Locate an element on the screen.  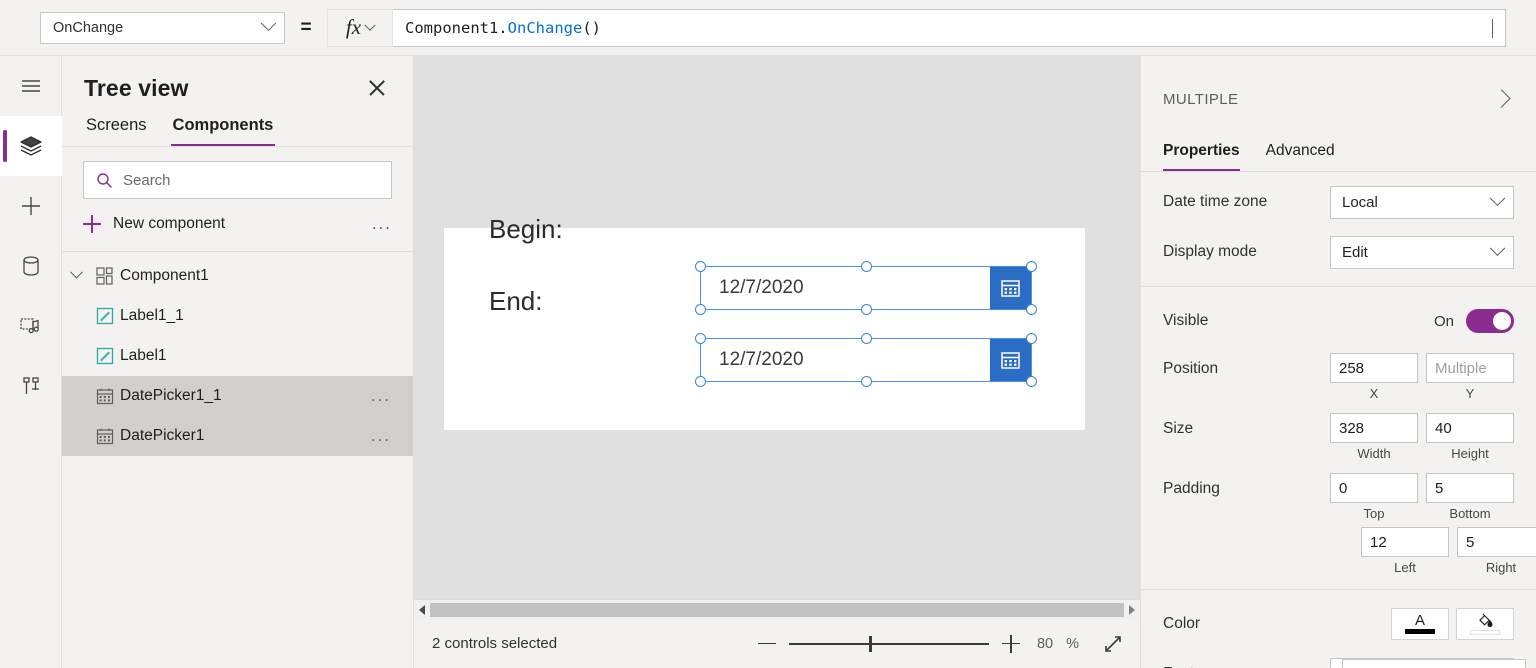
zoom-unit: % is located at coordinates (1072, 643).